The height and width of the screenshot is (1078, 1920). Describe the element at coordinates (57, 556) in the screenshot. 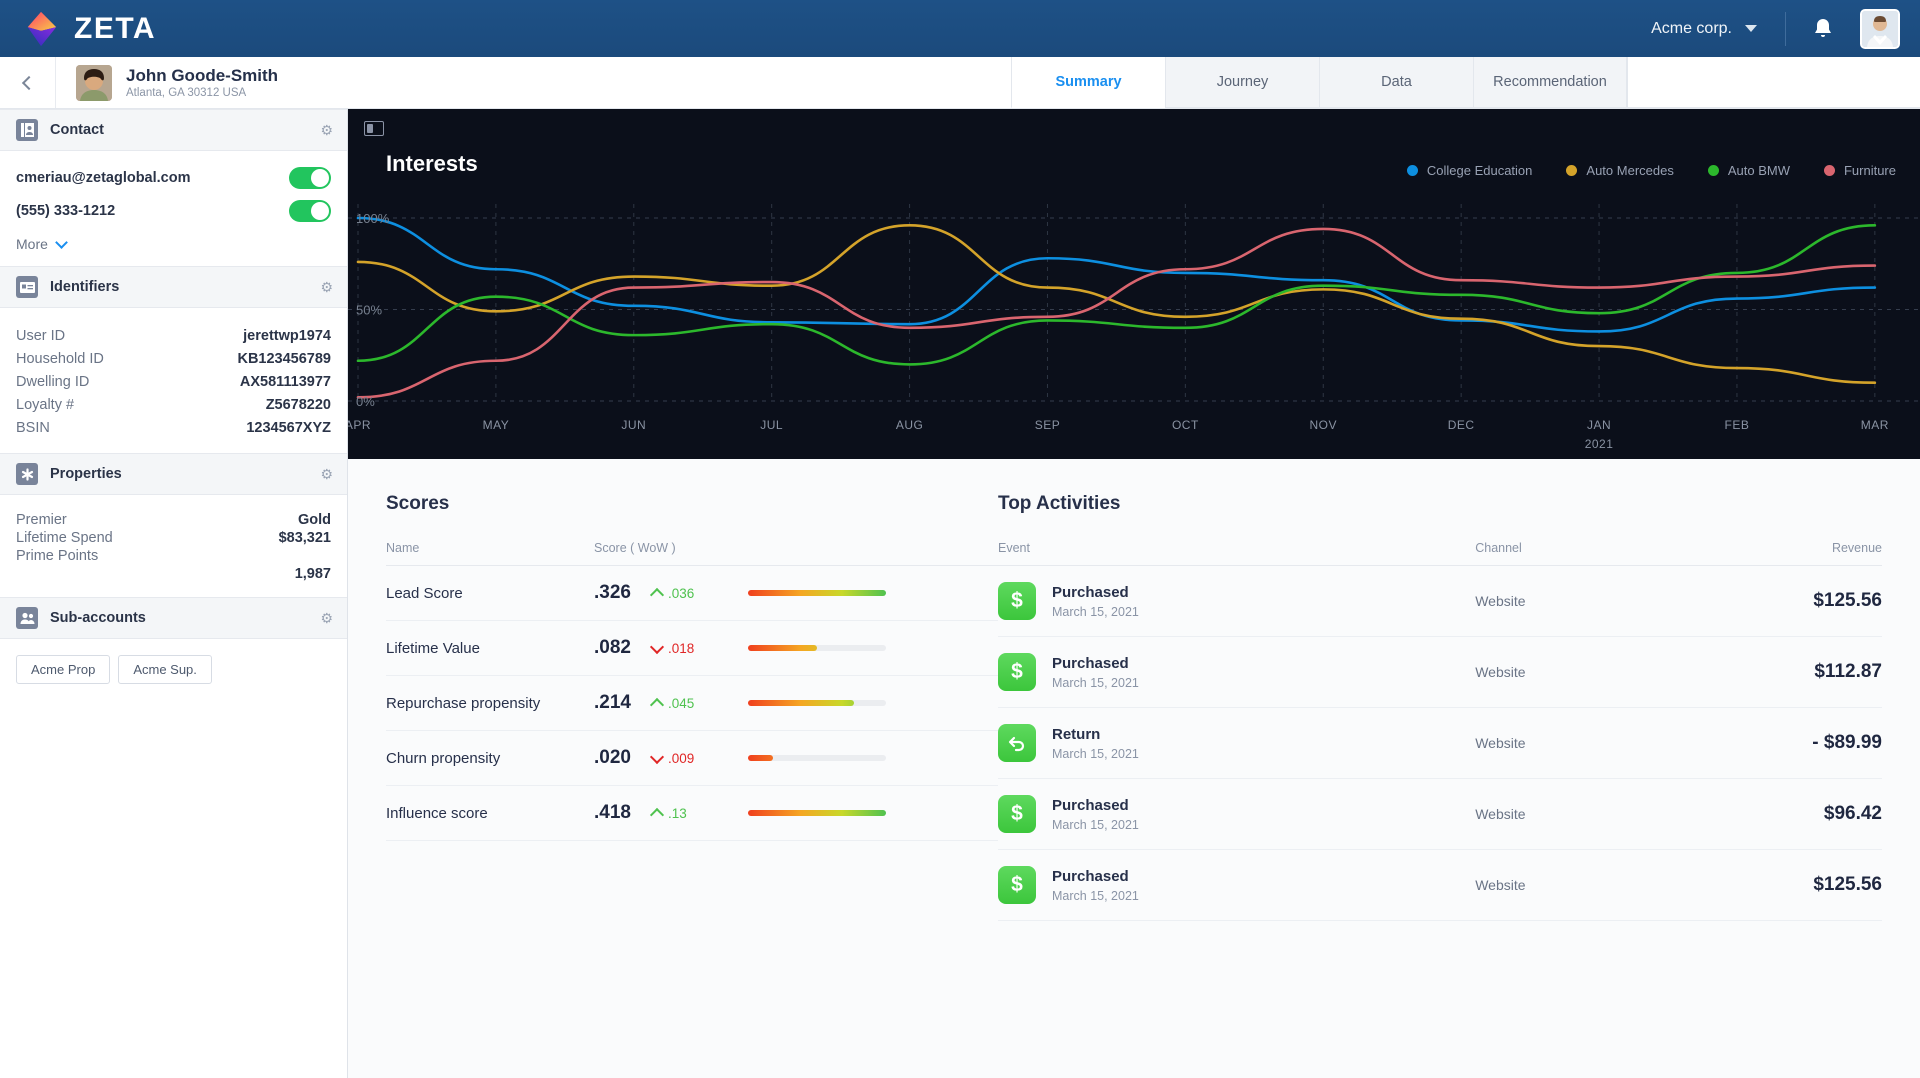

I see `property-key: Prime Points` at that location.